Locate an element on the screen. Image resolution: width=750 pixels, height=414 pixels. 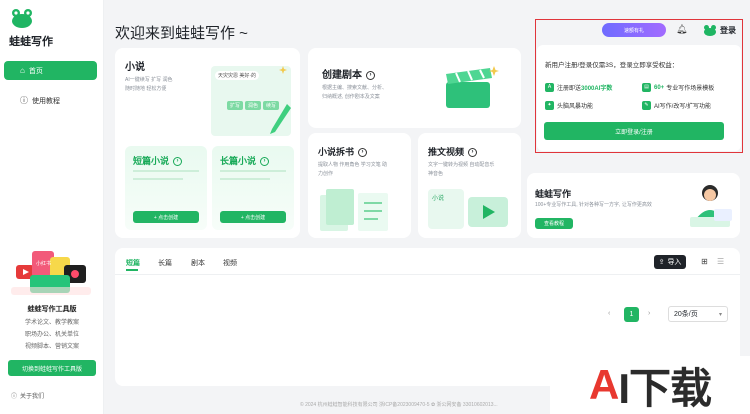
short-novel-card: 短篇小说 › + 点击创建 is located at coordinates (166, 188).